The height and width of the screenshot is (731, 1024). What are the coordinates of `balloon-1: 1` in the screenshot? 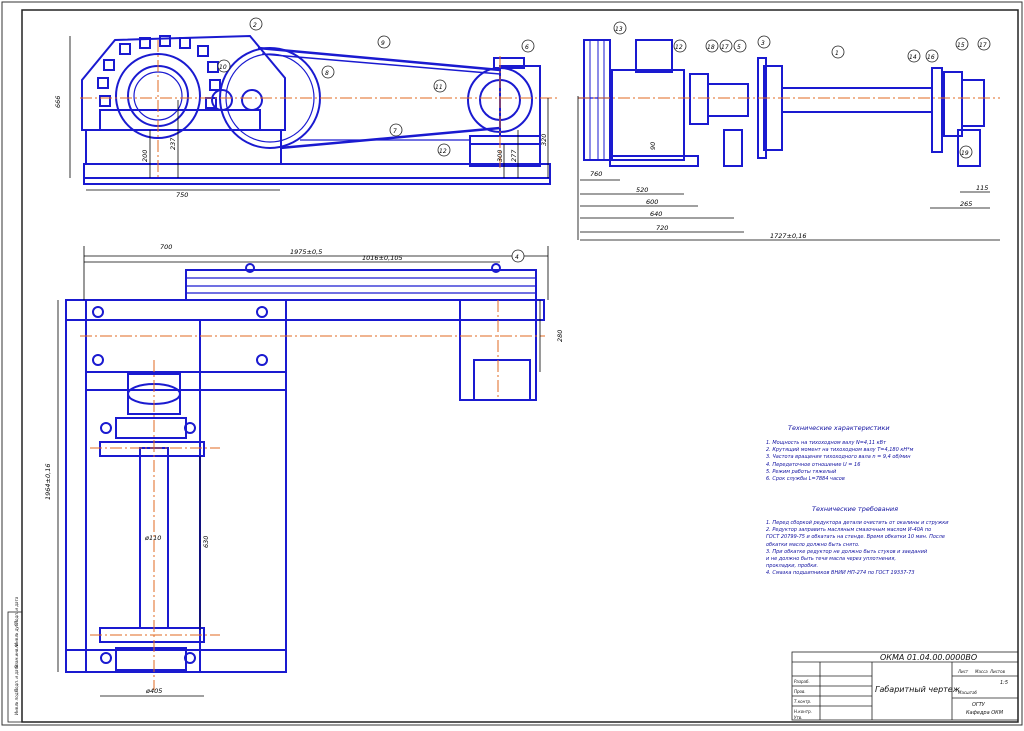 It's located at (838, 52).